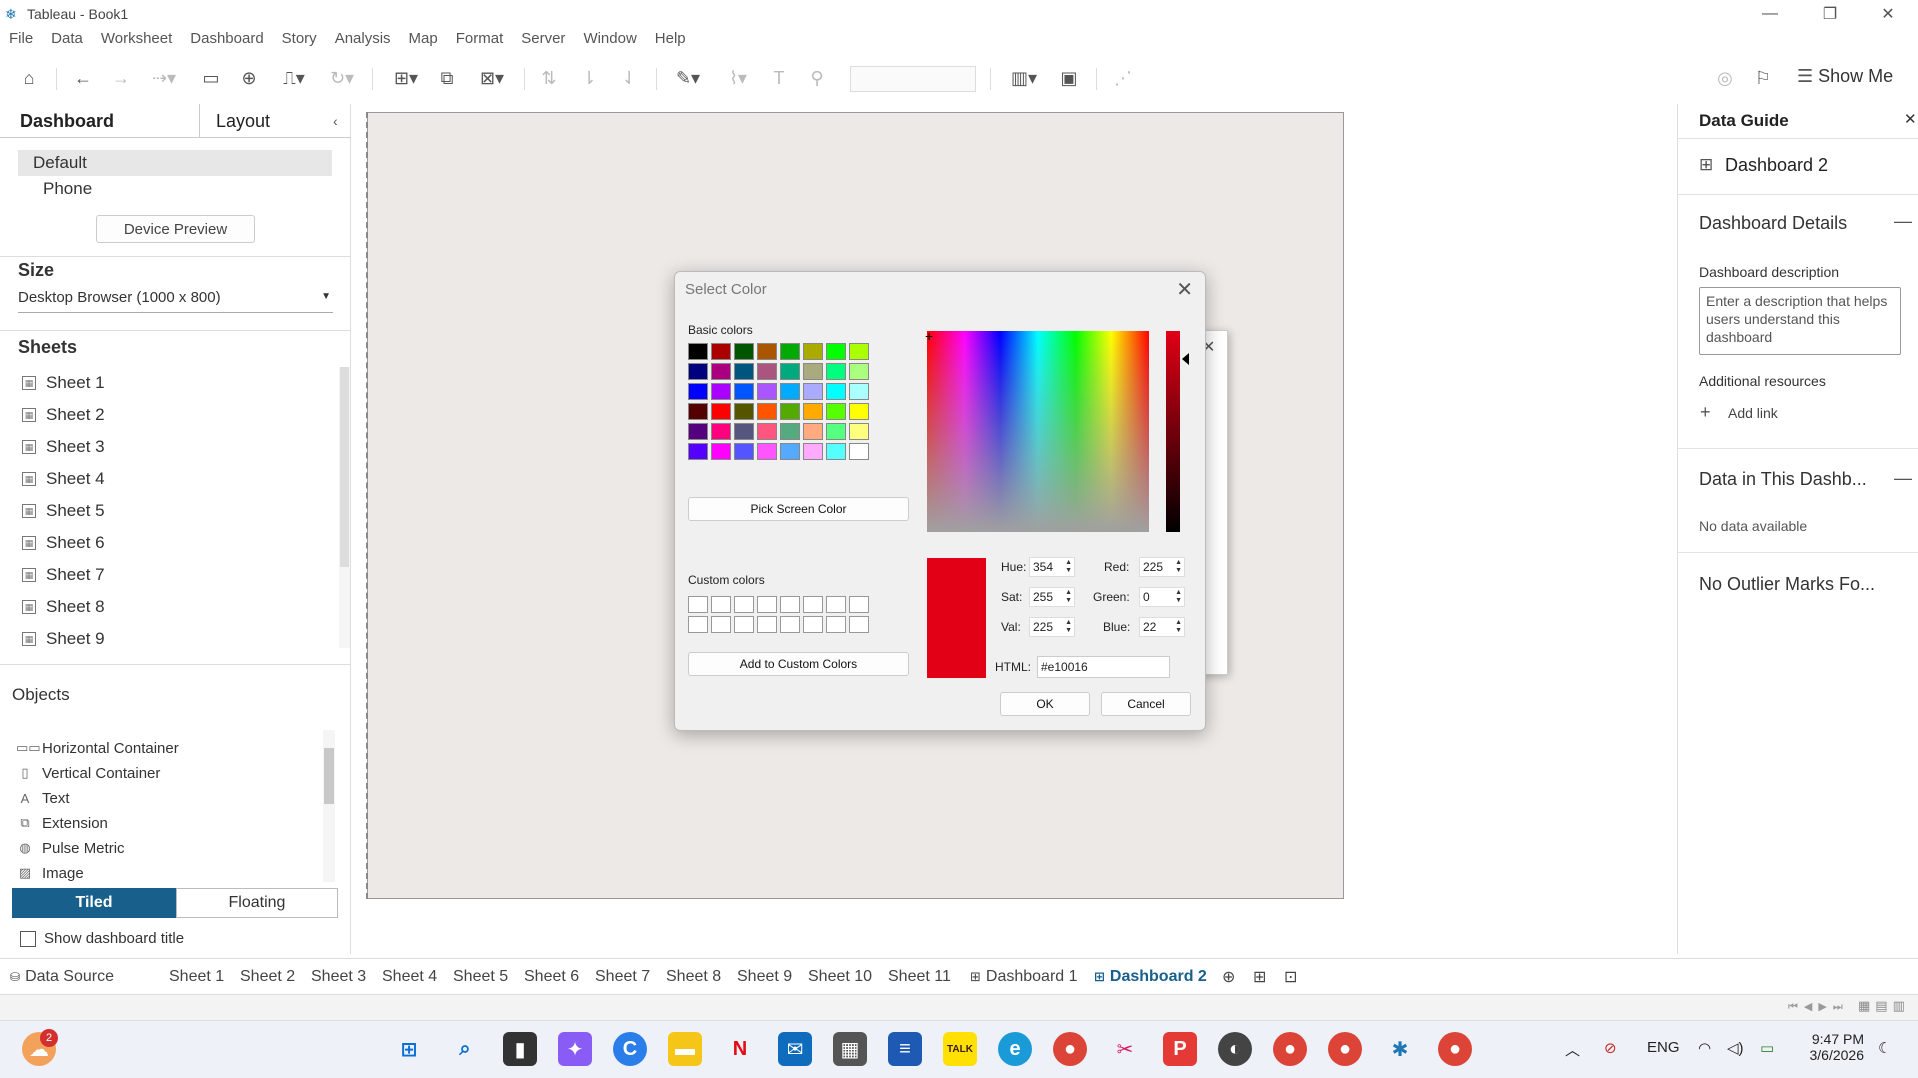 Image resolution: width=1918 pixels, height=1078 pixels. What do you see at coordinates (175, 229) in the screenshot?
I see `device-preview-button: Device Preview` at bounding box center [175, 229].